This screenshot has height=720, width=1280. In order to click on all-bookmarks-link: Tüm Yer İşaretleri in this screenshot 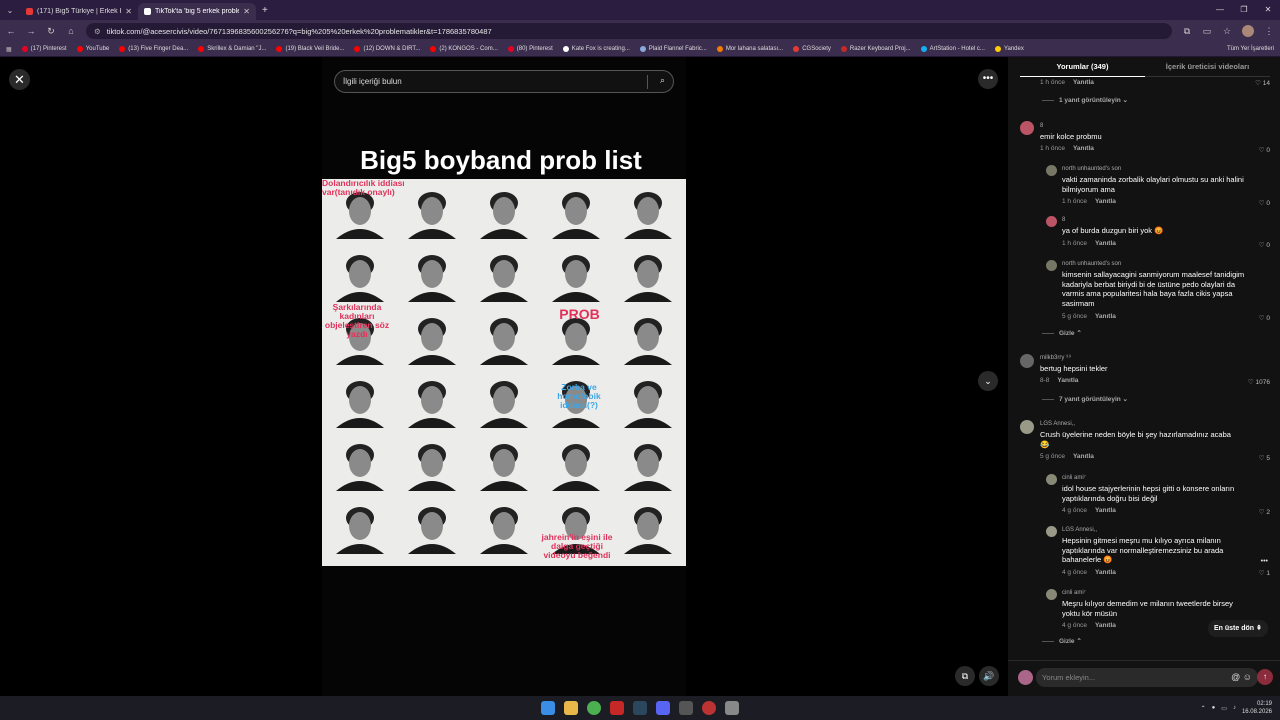, I will do `click(1247, 49)`.